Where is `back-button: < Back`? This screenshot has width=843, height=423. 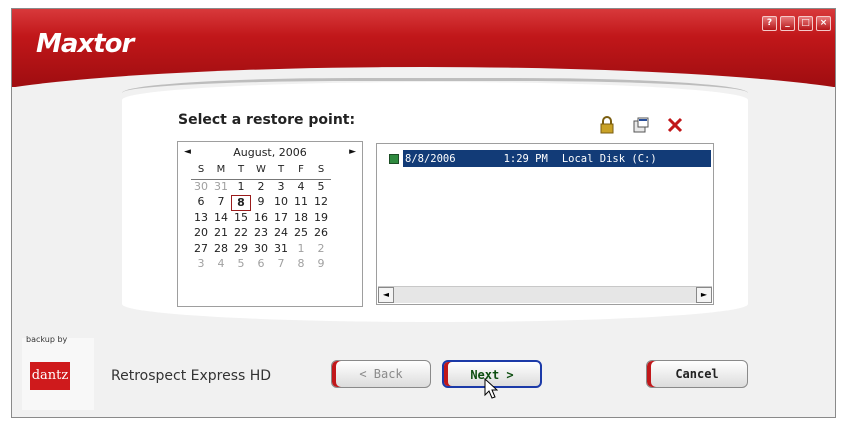 back-button: < Back is located at coordinates (381, 374).